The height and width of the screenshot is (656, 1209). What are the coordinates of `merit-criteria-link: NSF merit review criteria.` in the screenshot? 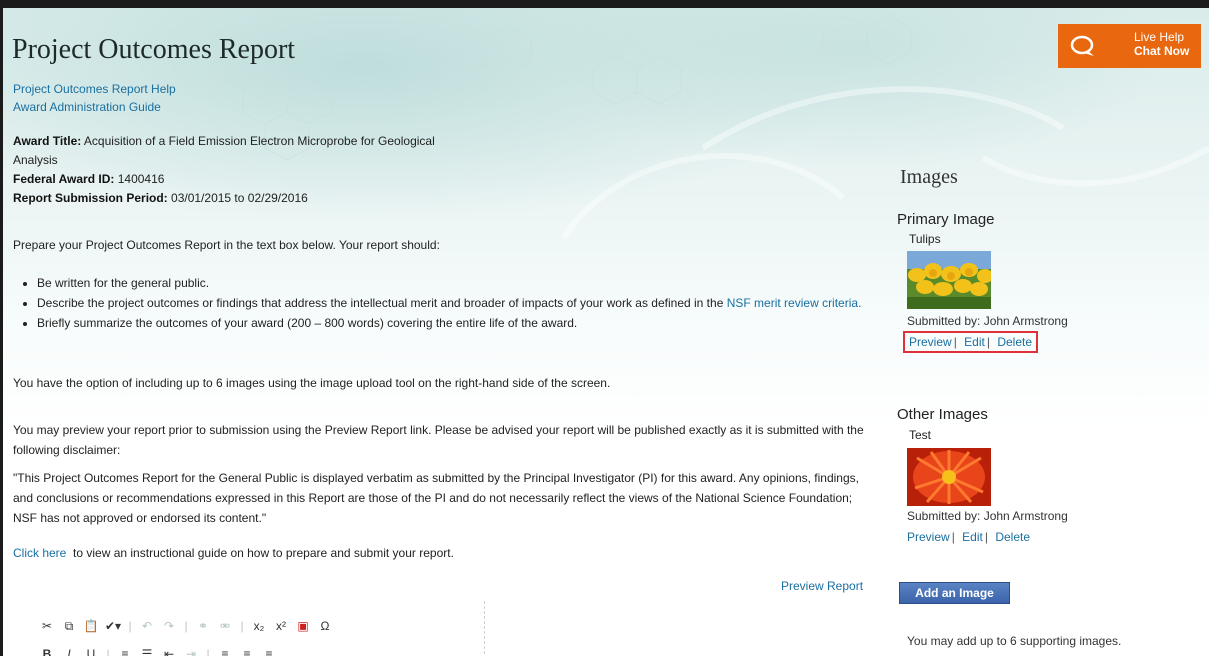 It's located at (794, 303).